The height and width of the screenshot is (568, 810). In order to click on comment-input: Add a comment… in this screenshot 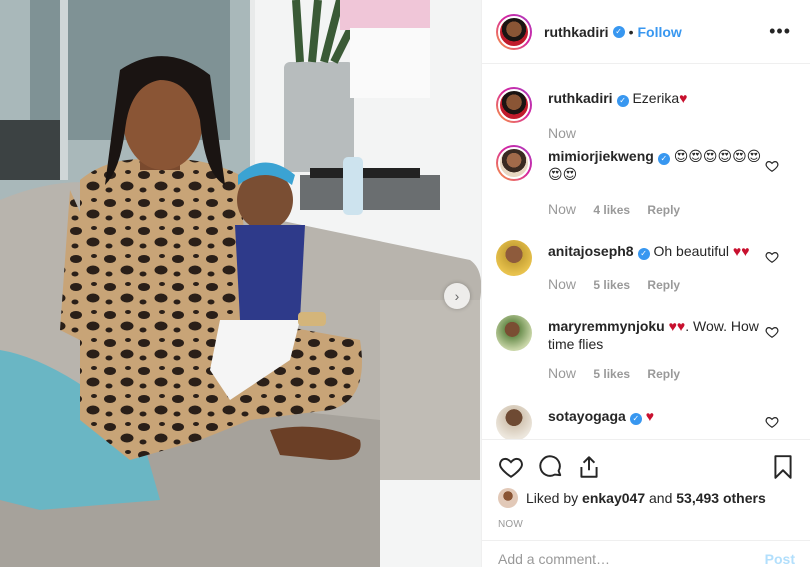, I will do `click(554, 559)`.